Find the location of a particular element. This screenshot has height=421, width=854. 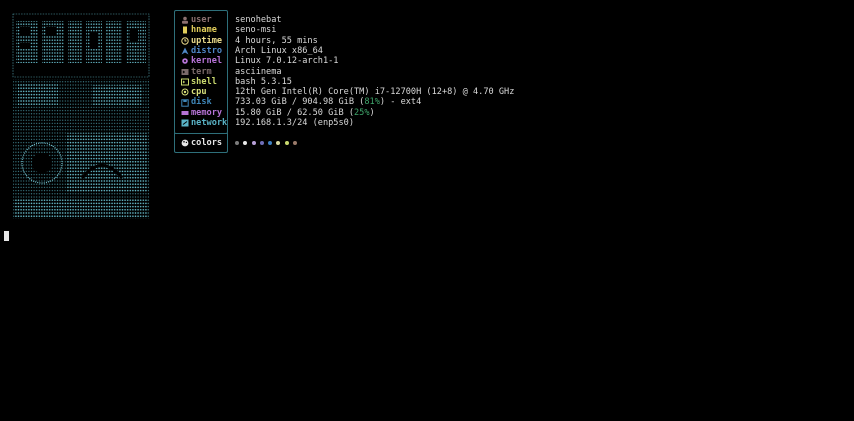

terminal-icon is located at coordinates (185, 72).